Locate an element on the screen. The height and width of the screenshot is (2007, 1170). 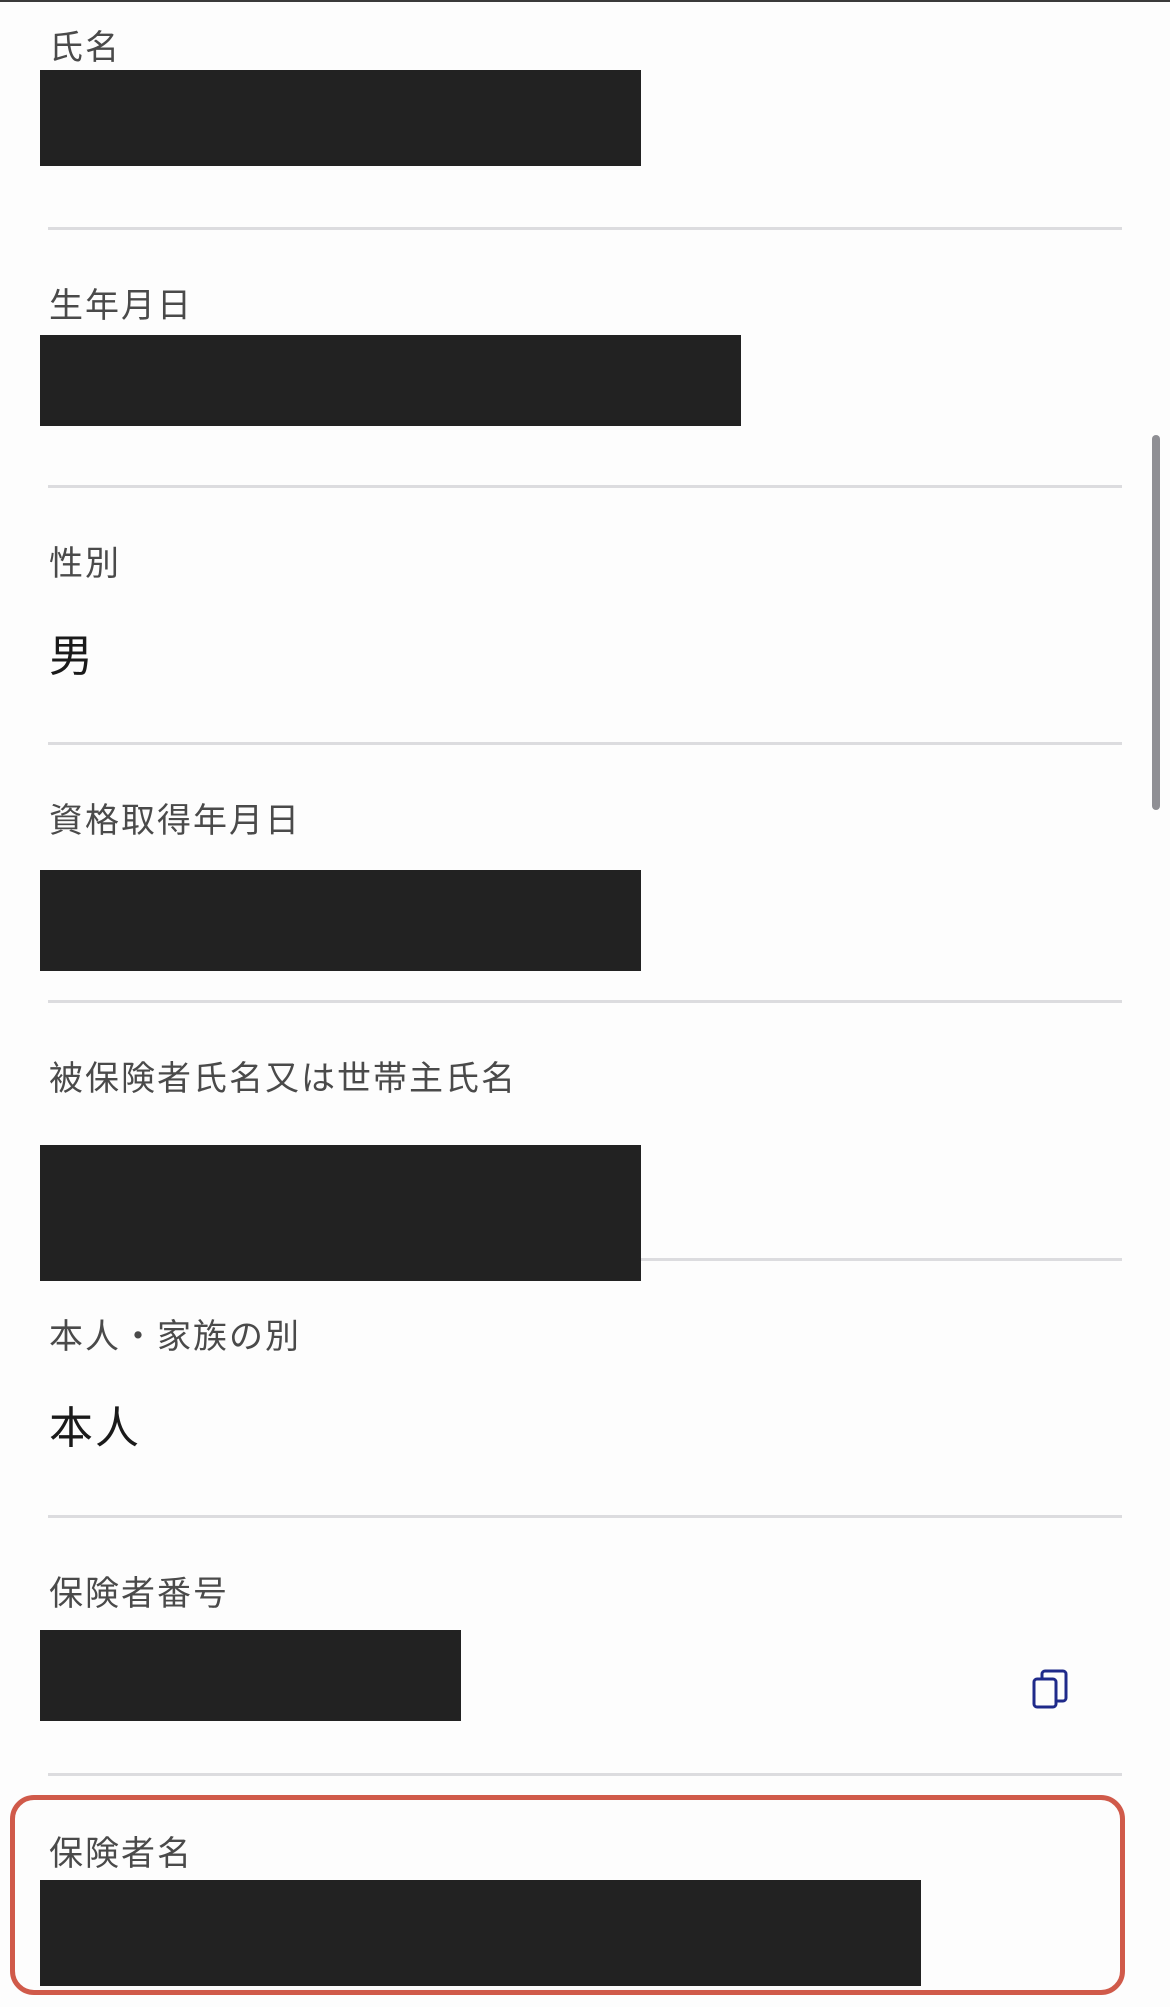
name-label: 氏名 is located at coordinates (85, 48).